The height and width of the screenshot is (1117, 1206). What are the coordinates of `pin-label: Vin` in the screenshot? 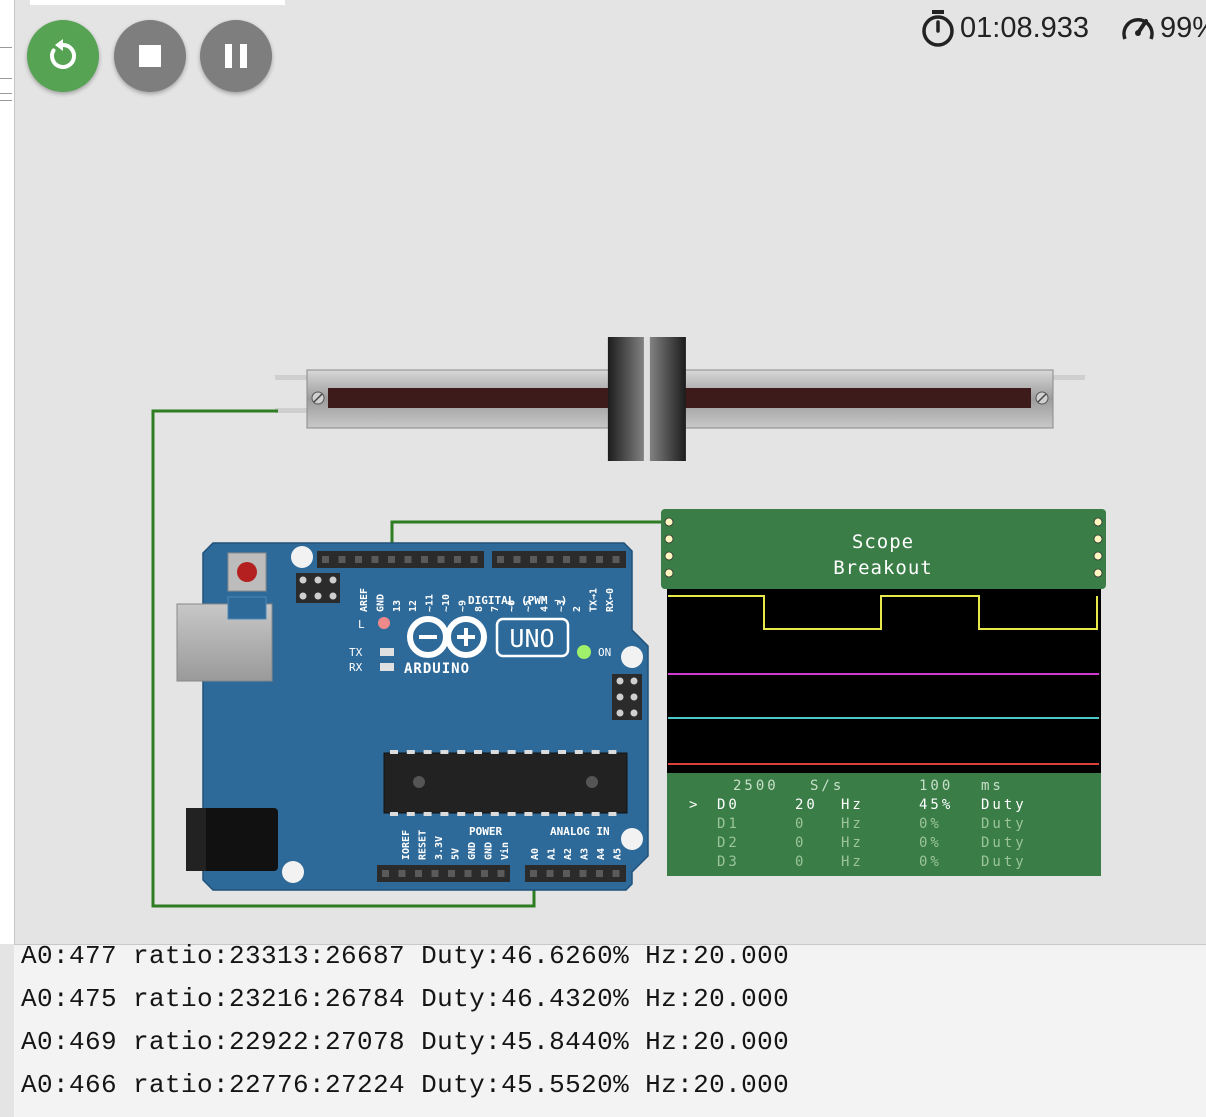 It's located at (505, 851).